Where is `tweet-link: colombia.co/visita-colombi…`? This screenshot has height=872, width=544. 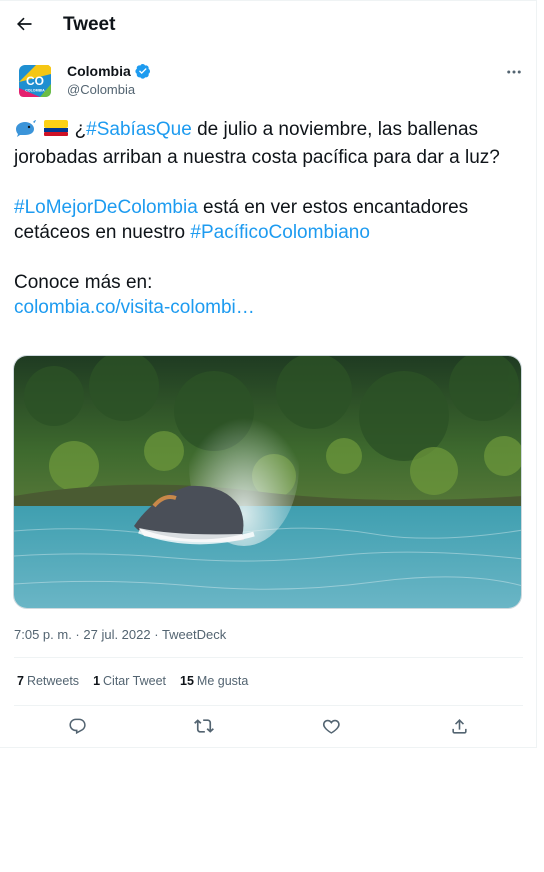 tweet-link: colombia.co/visita-colombi… is located at coordinates (134, 307).